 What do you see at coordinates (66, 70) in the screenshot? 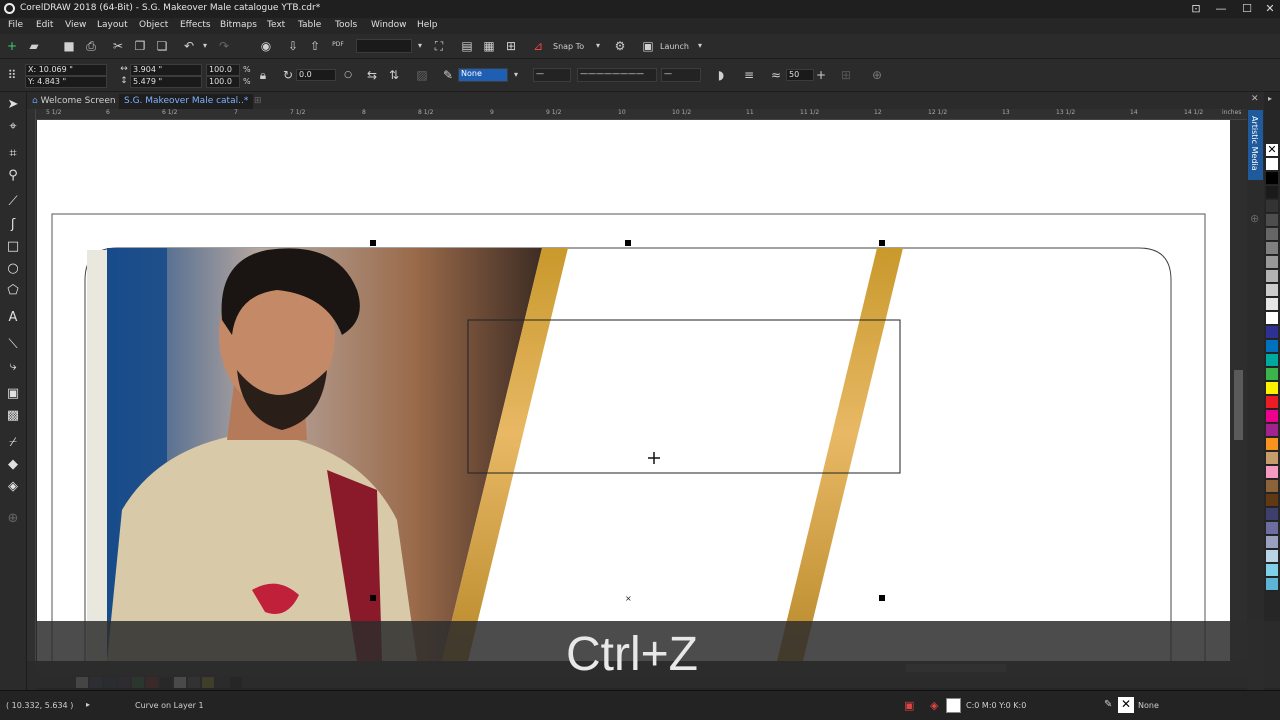
I see `x-position-field: X: 10.069 "` at bounding box center [66, 70].